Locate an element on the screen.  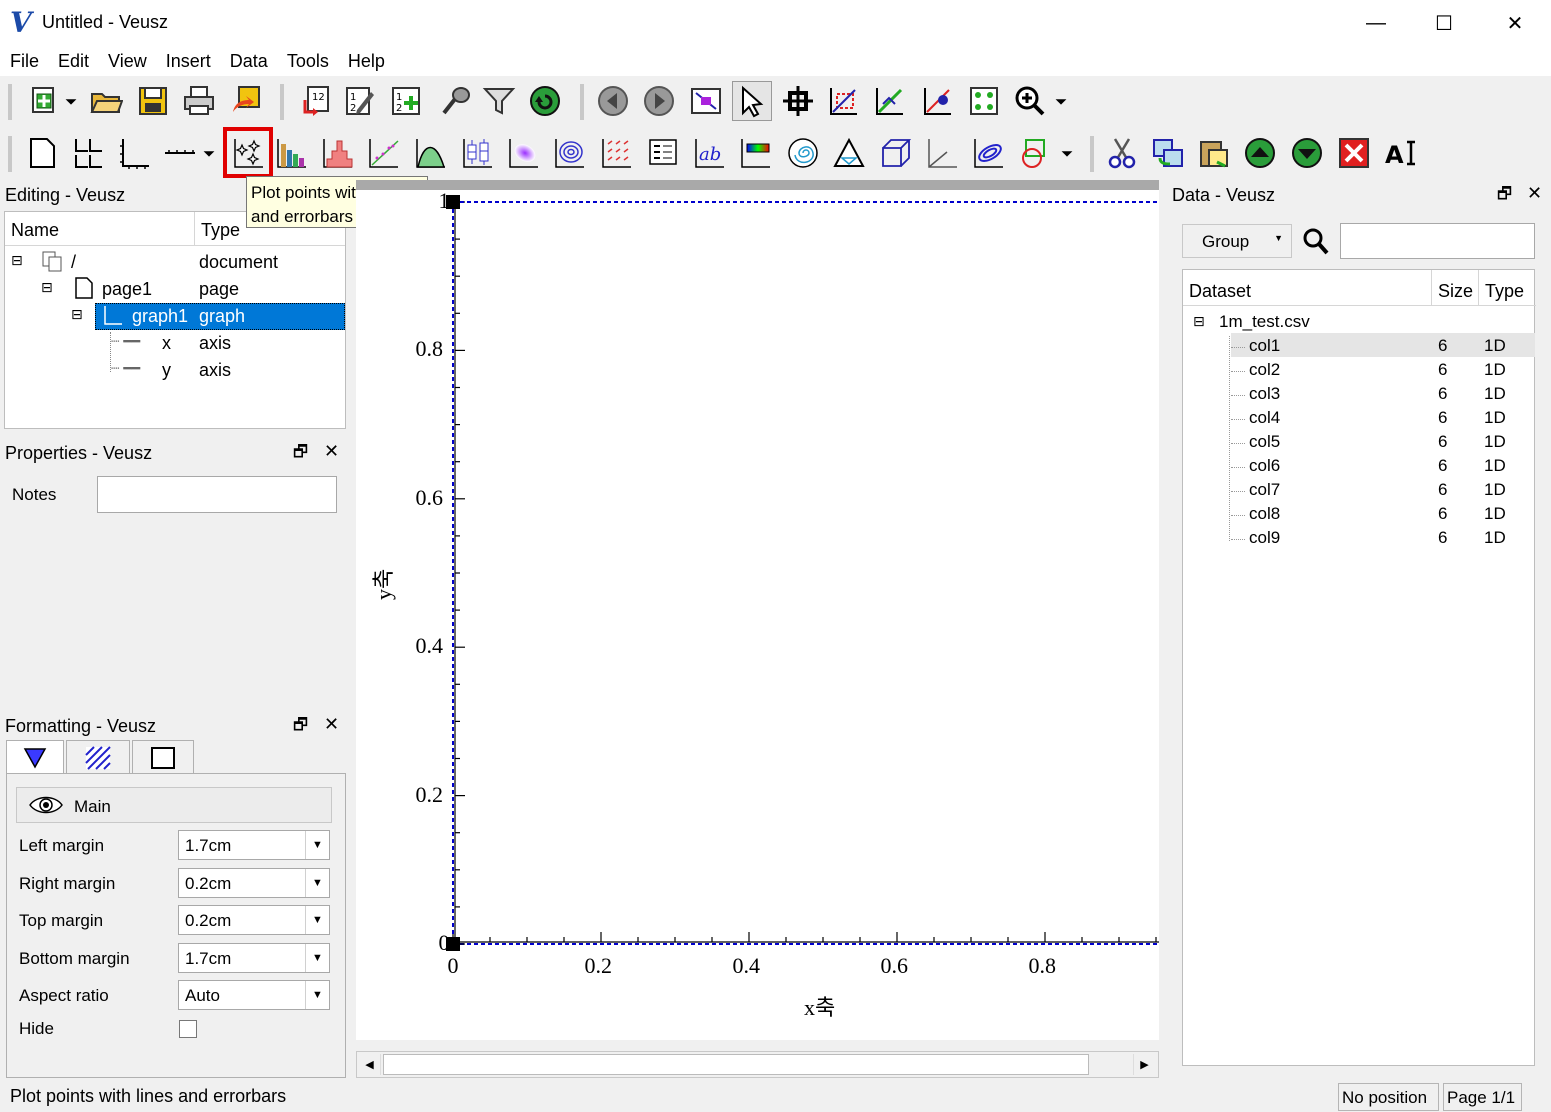
tree-item-name: x is located at coordinates (166, 346).